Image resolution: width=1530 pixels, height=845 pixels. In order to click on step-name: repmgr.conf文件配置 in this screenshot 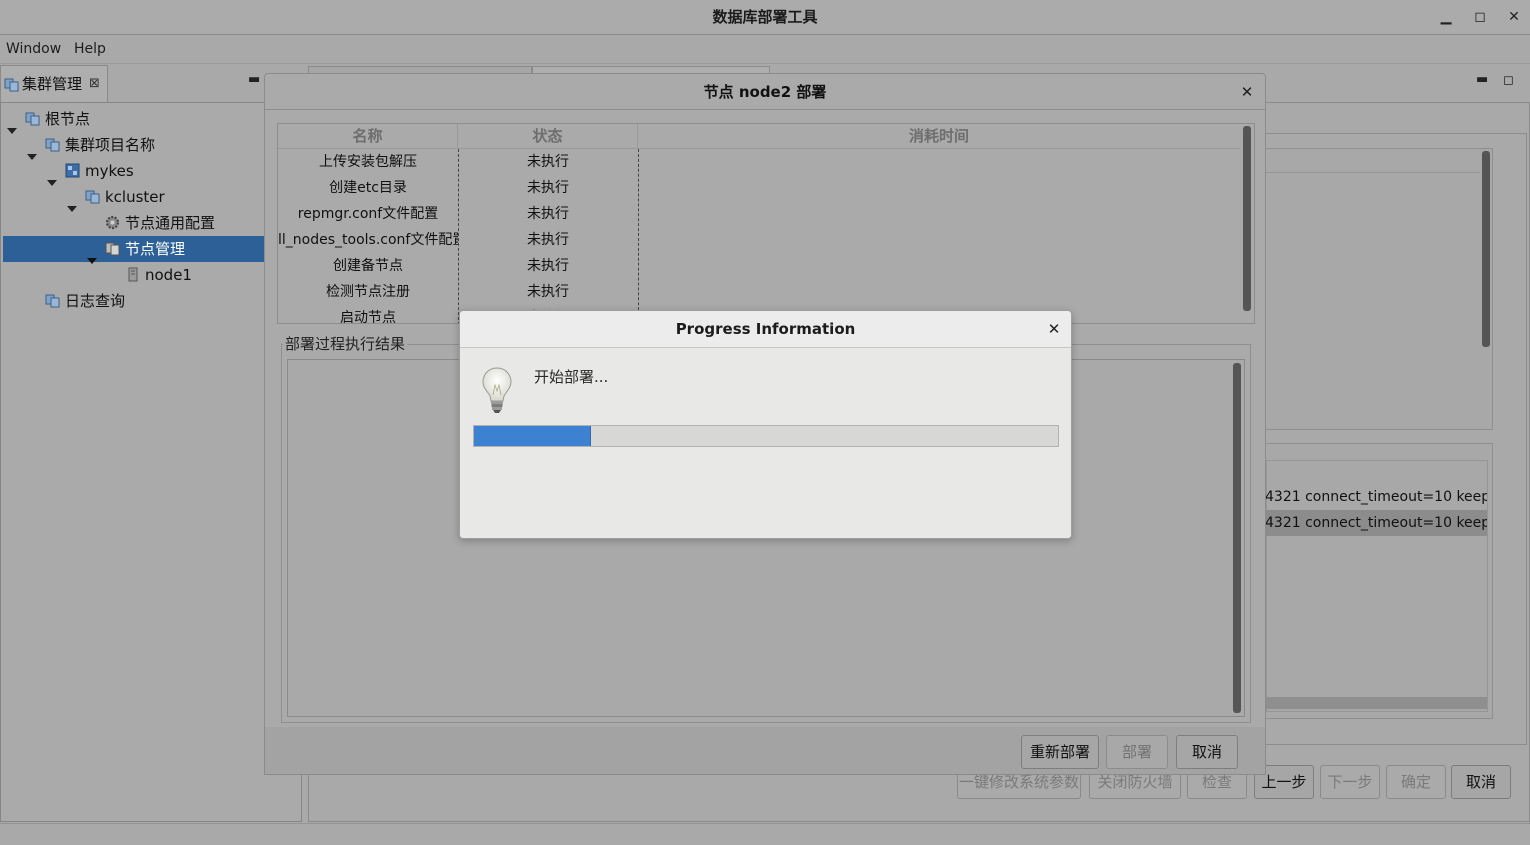, I will do `click(368, 214)`.